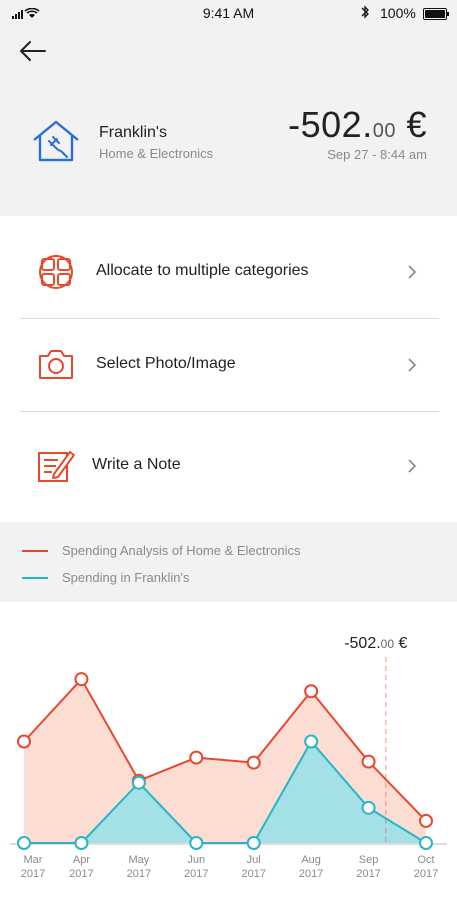 The image size is (457, 900). I want to click on marker-label-main: -502., so click(362, 643).